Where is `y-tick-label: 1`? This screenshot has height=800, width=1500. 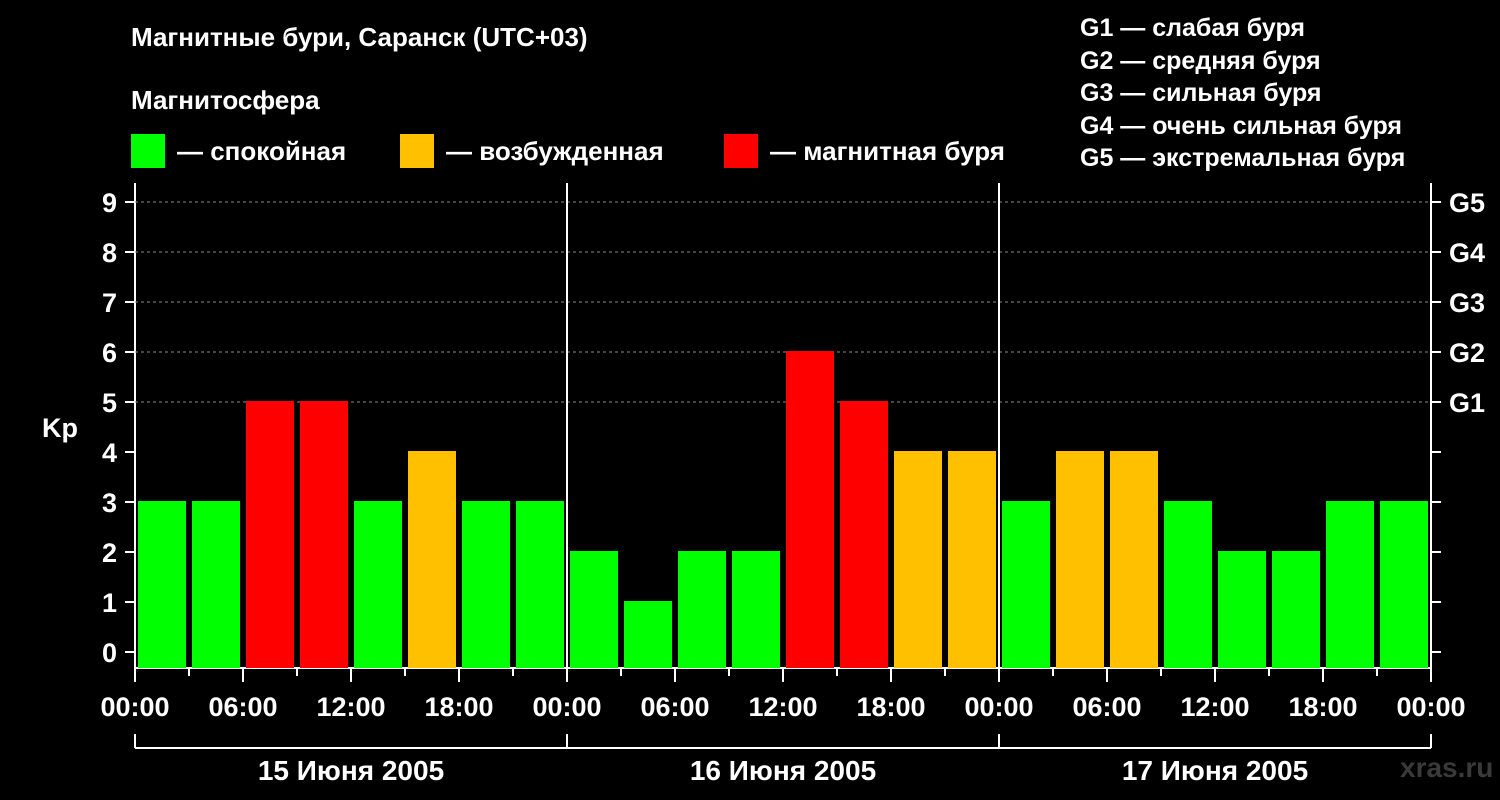 y-tick-label: 1 is located at coordinates (109, 603).